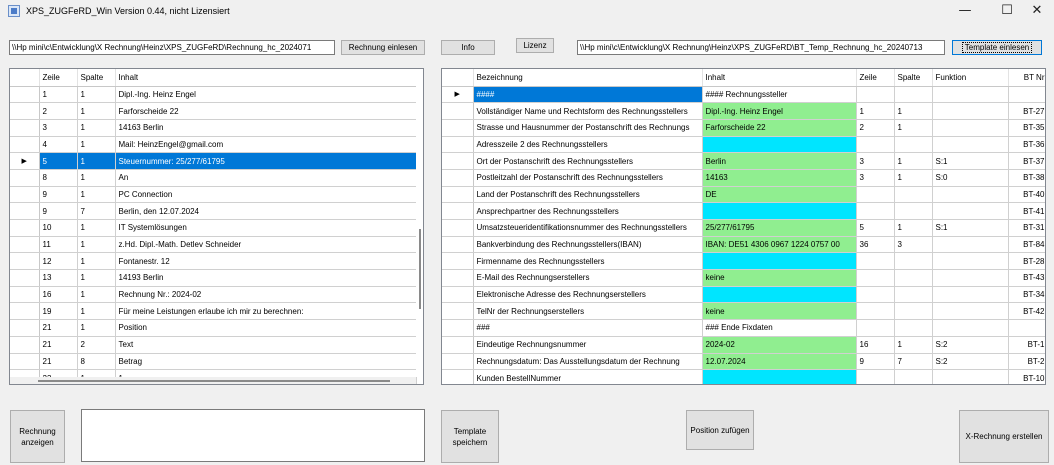 The height and width of the screenshot is (465, 1054). I want to click on cell-bt: BT-34, so click(1026, 295).